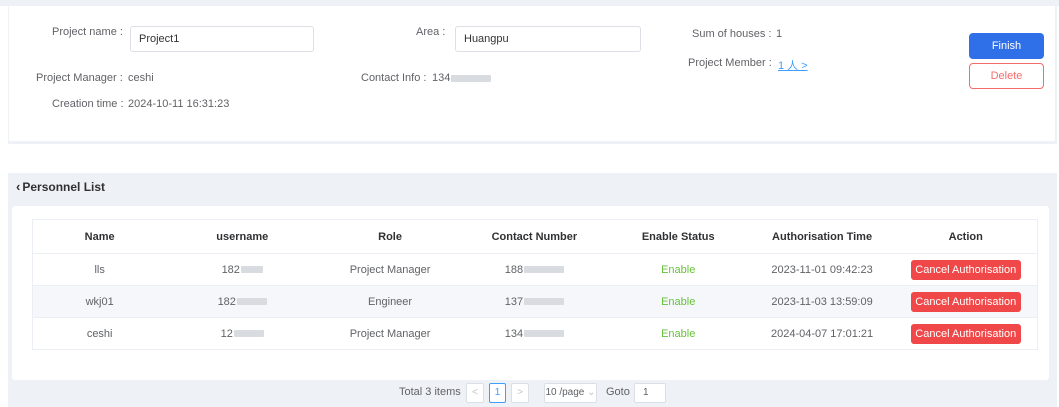  What do you see at coordinates (1006, 46) in the screenshot?
I see `finish-button: Finish` at bounding box center [1006, 46].